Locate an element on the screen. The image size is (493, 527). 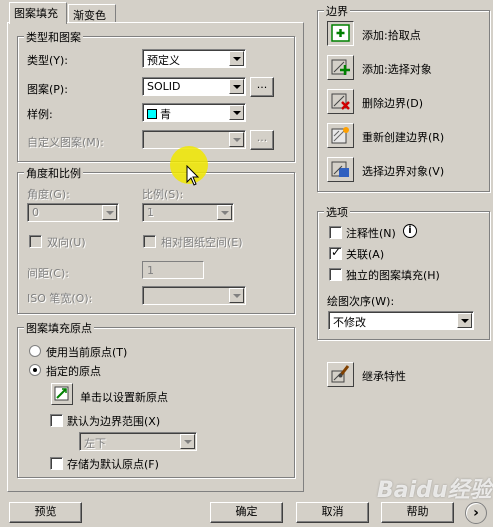
click-set-origin-label: 单击以设置新原点 is located at coordinates (124, 397).